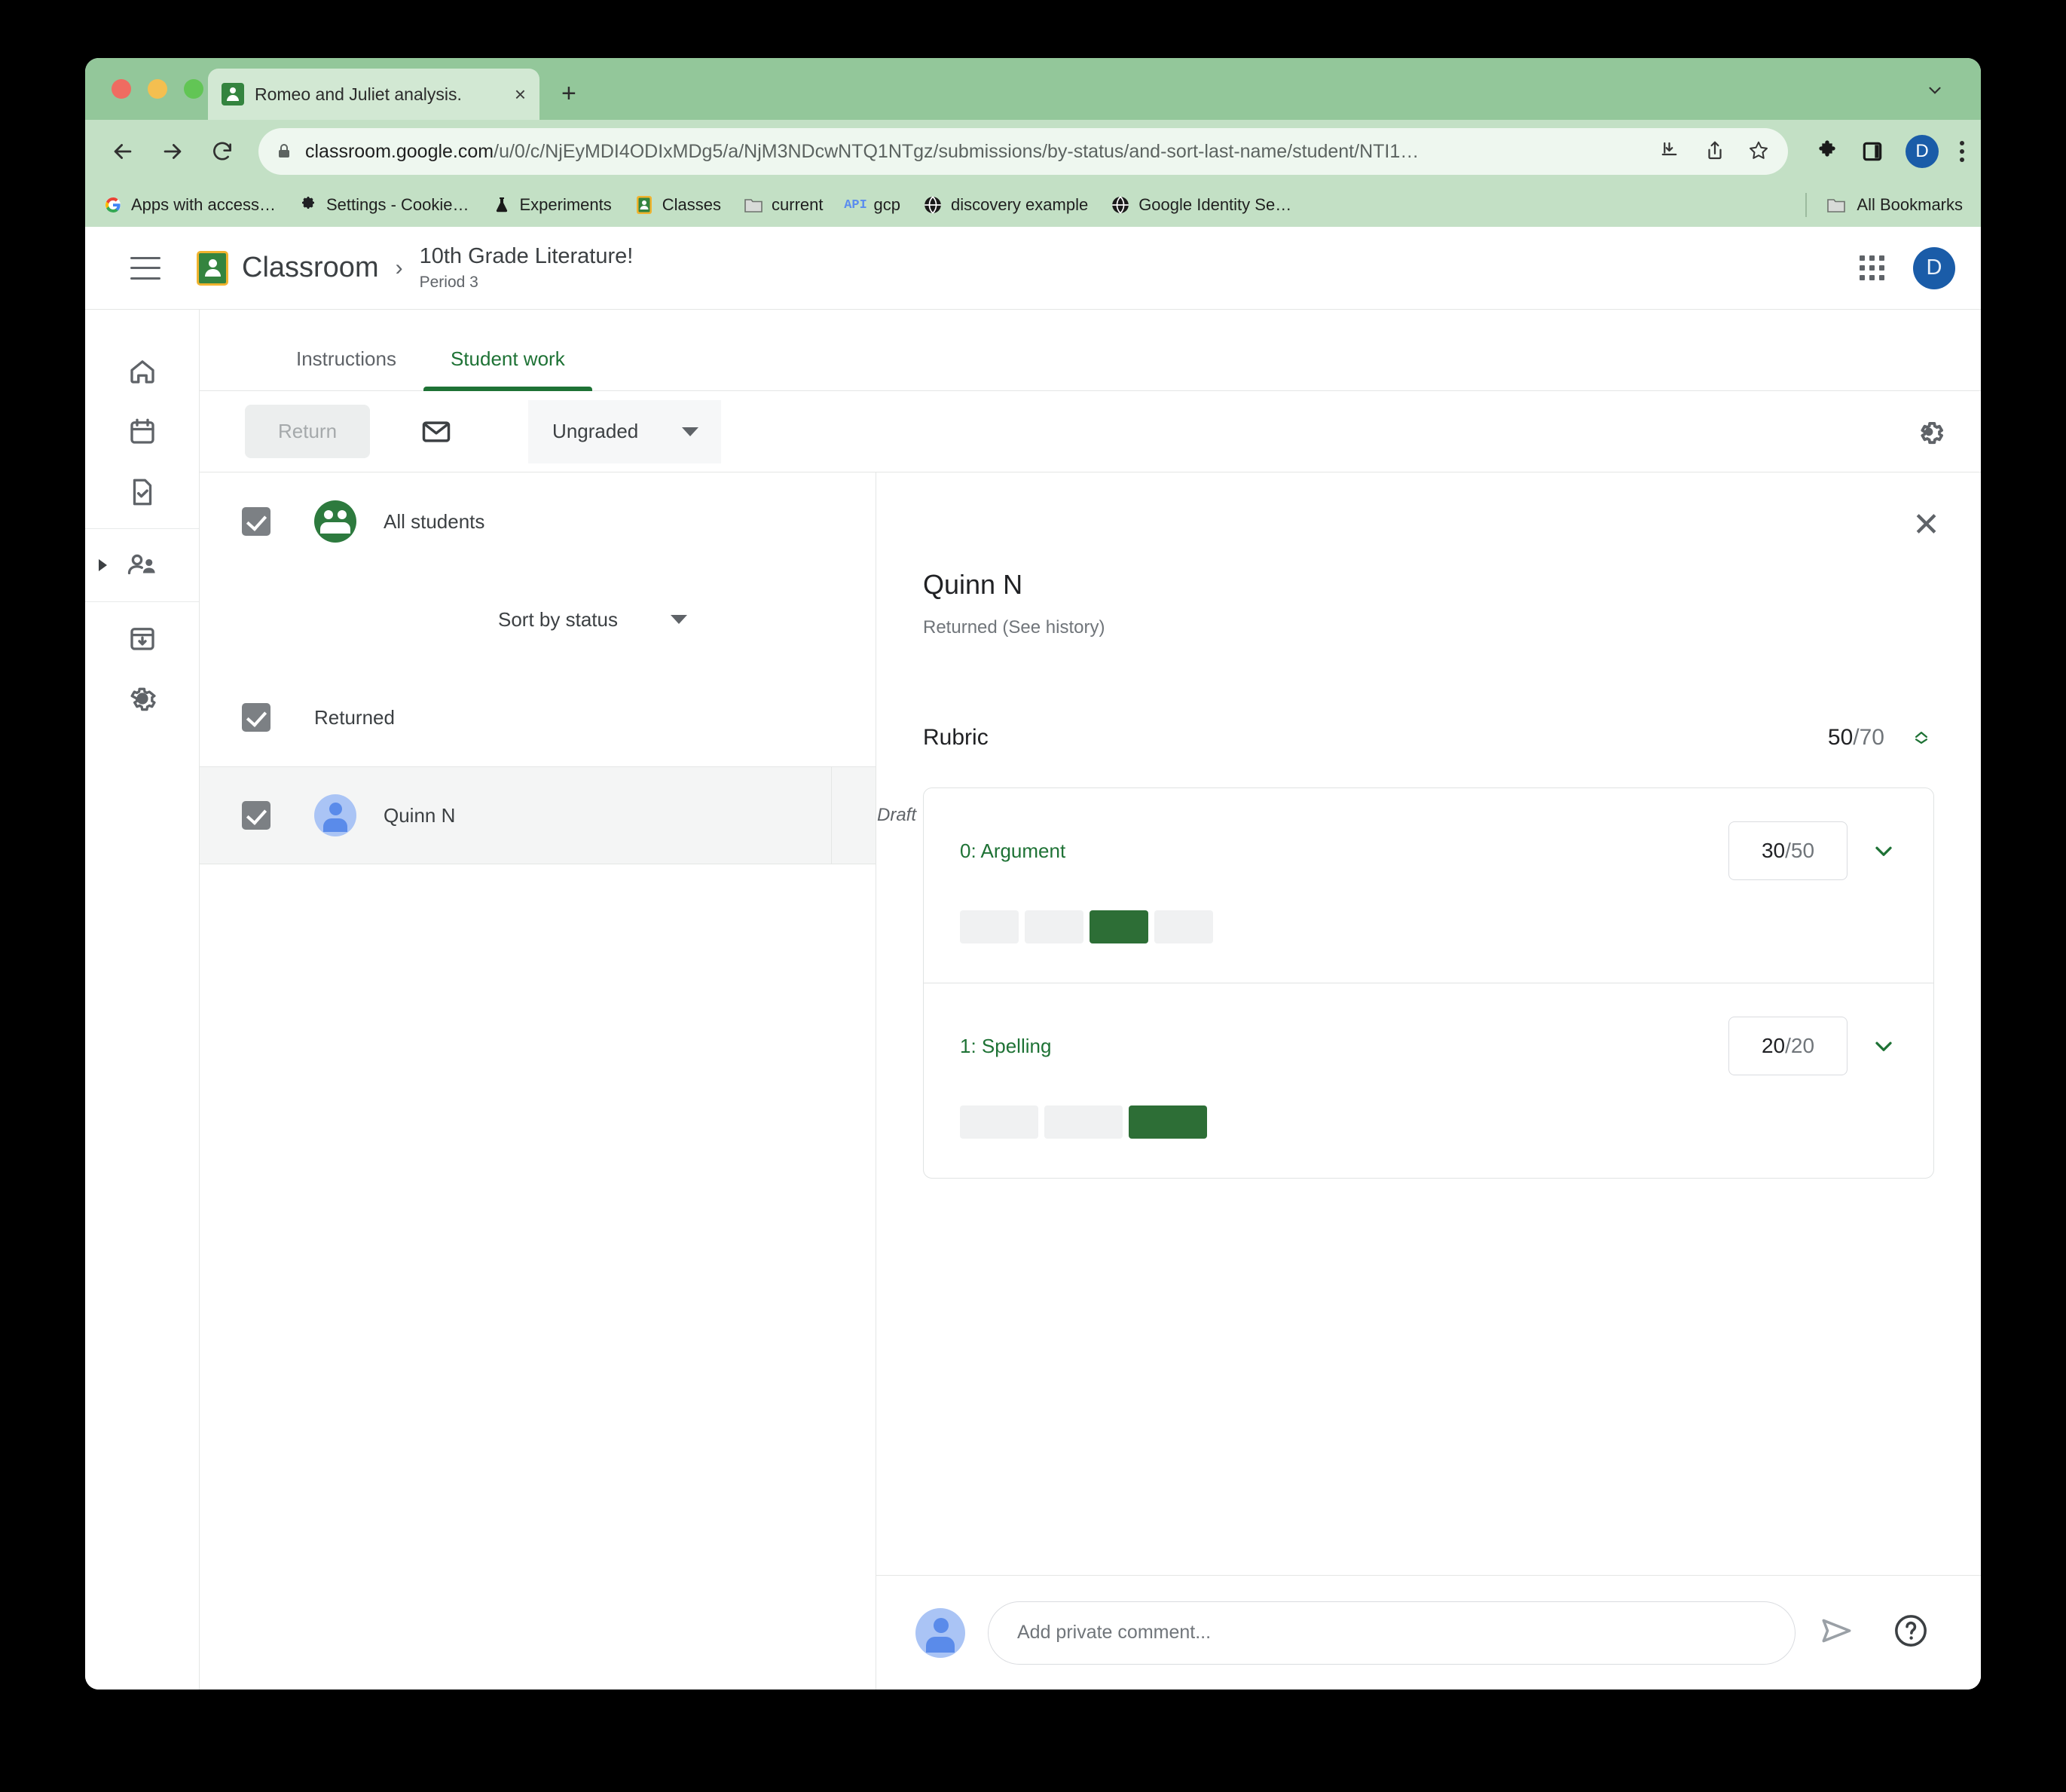  What do you see at coordinates (420, 815) in the screenshot?
I see `student-name: Quinn N` at bounding box center [420, 815].